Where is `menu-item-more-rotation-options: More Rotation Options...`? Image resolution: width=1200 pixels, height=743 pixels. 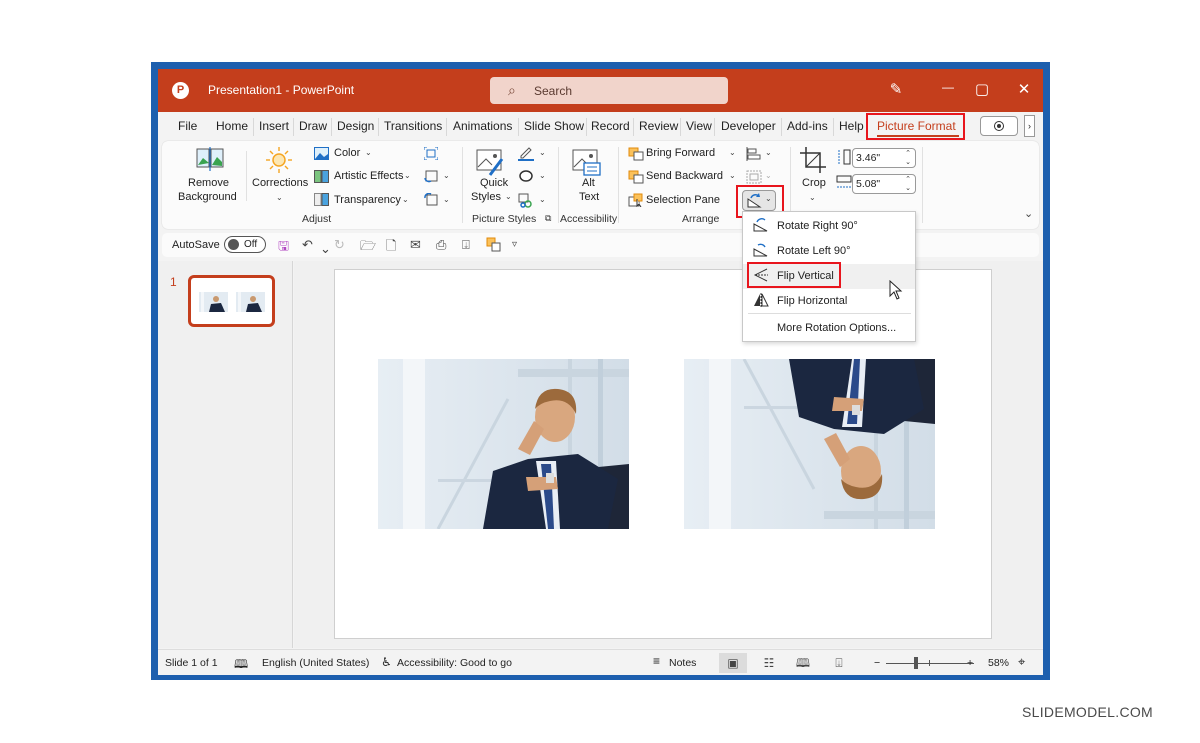
menu-item-more-rotation-options: More Rotation Options... is located at coordinates (829, 328).